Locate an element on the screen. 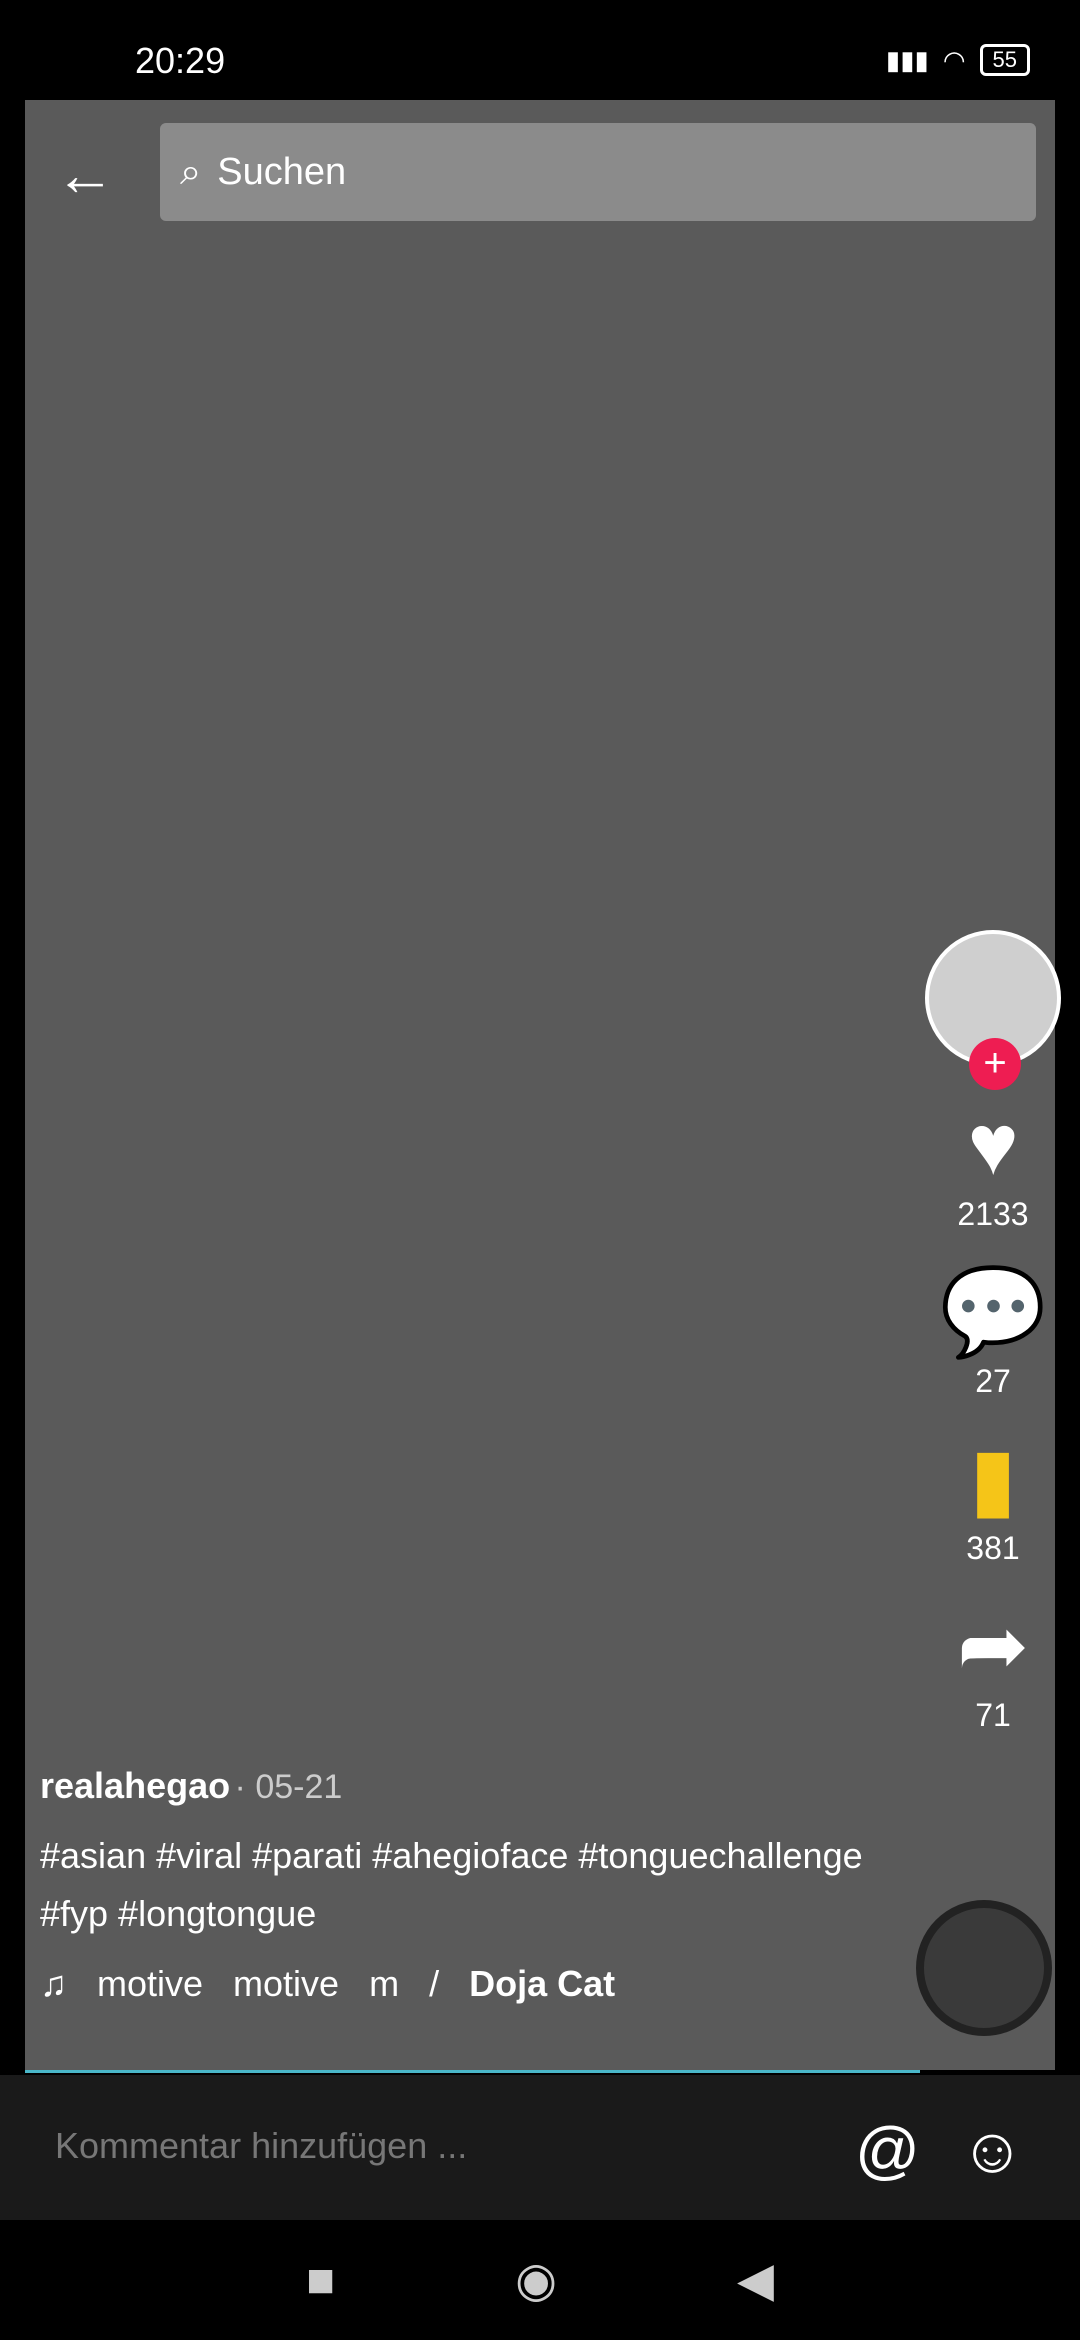 The height and width of the screenshot is (2340, 1080). save-button: ▮ 381 is located at coordinates (992, 1500).